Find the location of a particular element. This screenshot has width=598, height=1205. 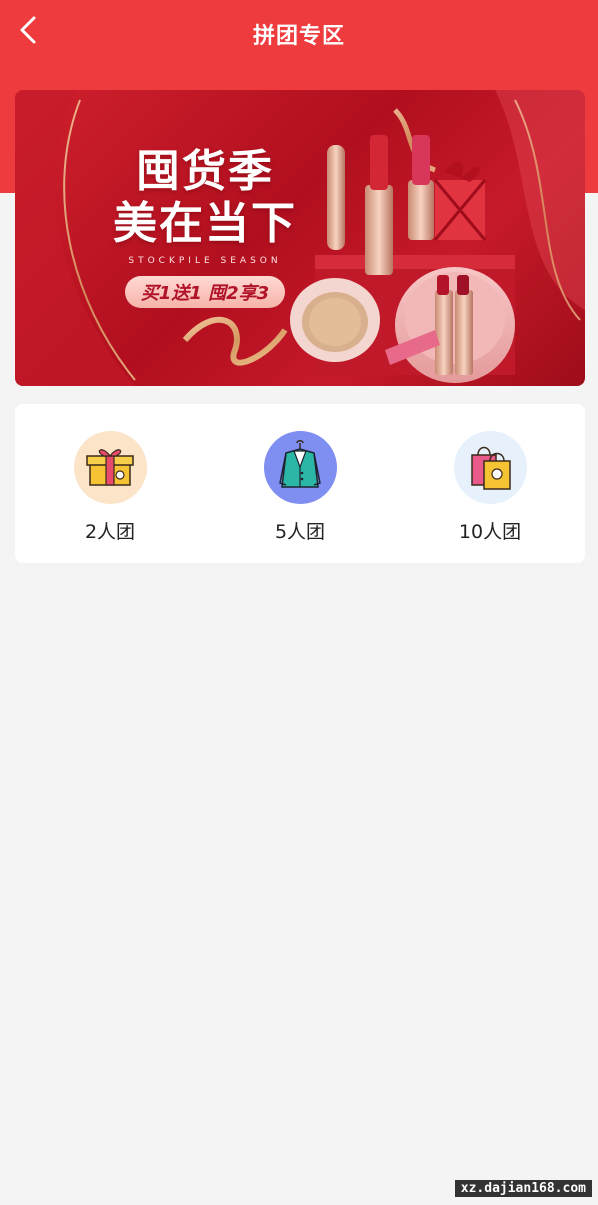

banner-headline: 囤货季 美在当下 STOCKPILE SEASON 买1送1 囤2享3 is located at coordinates (205, 227).